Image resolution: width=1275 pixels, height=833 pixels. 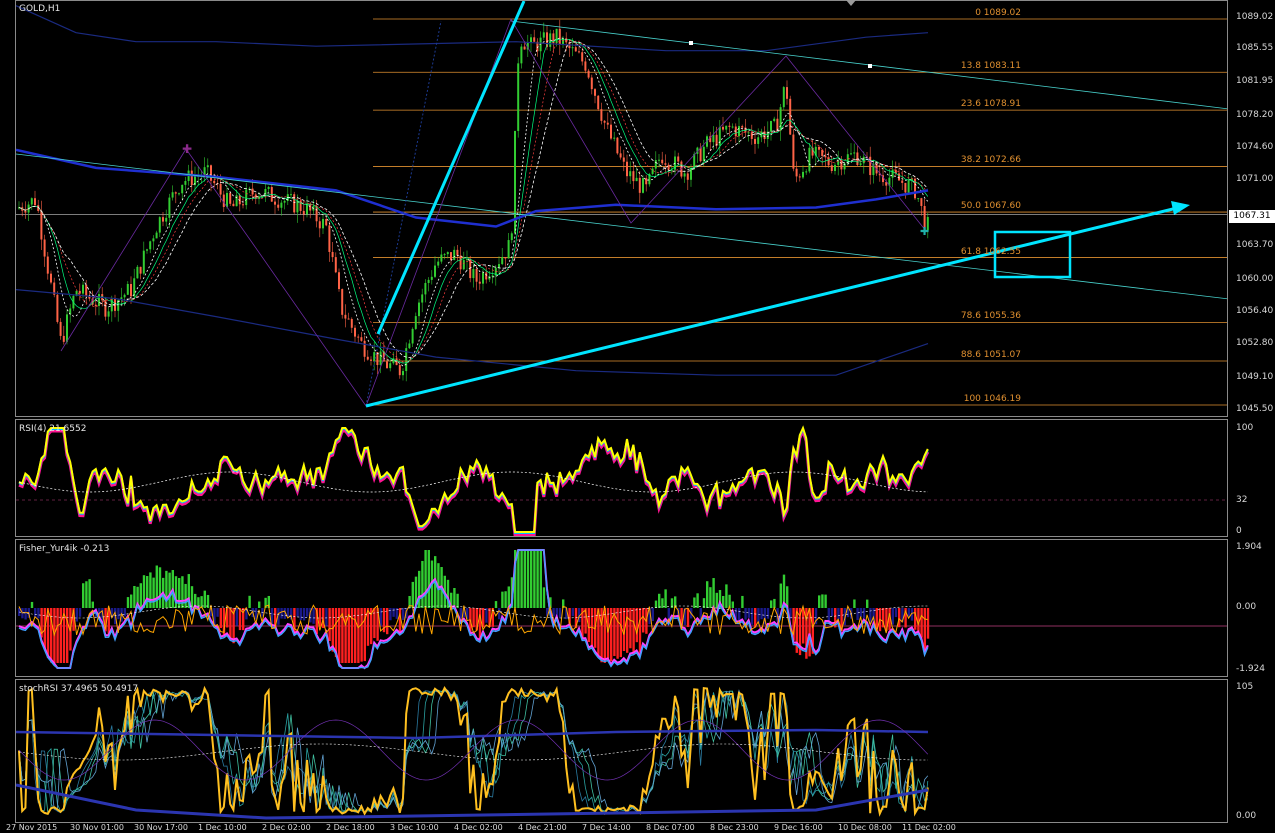 What do you see at coordinates (1255, 80) in the screenshot?
I see `price-scale-label: 1081.95` at bounding box center [1255, 80].